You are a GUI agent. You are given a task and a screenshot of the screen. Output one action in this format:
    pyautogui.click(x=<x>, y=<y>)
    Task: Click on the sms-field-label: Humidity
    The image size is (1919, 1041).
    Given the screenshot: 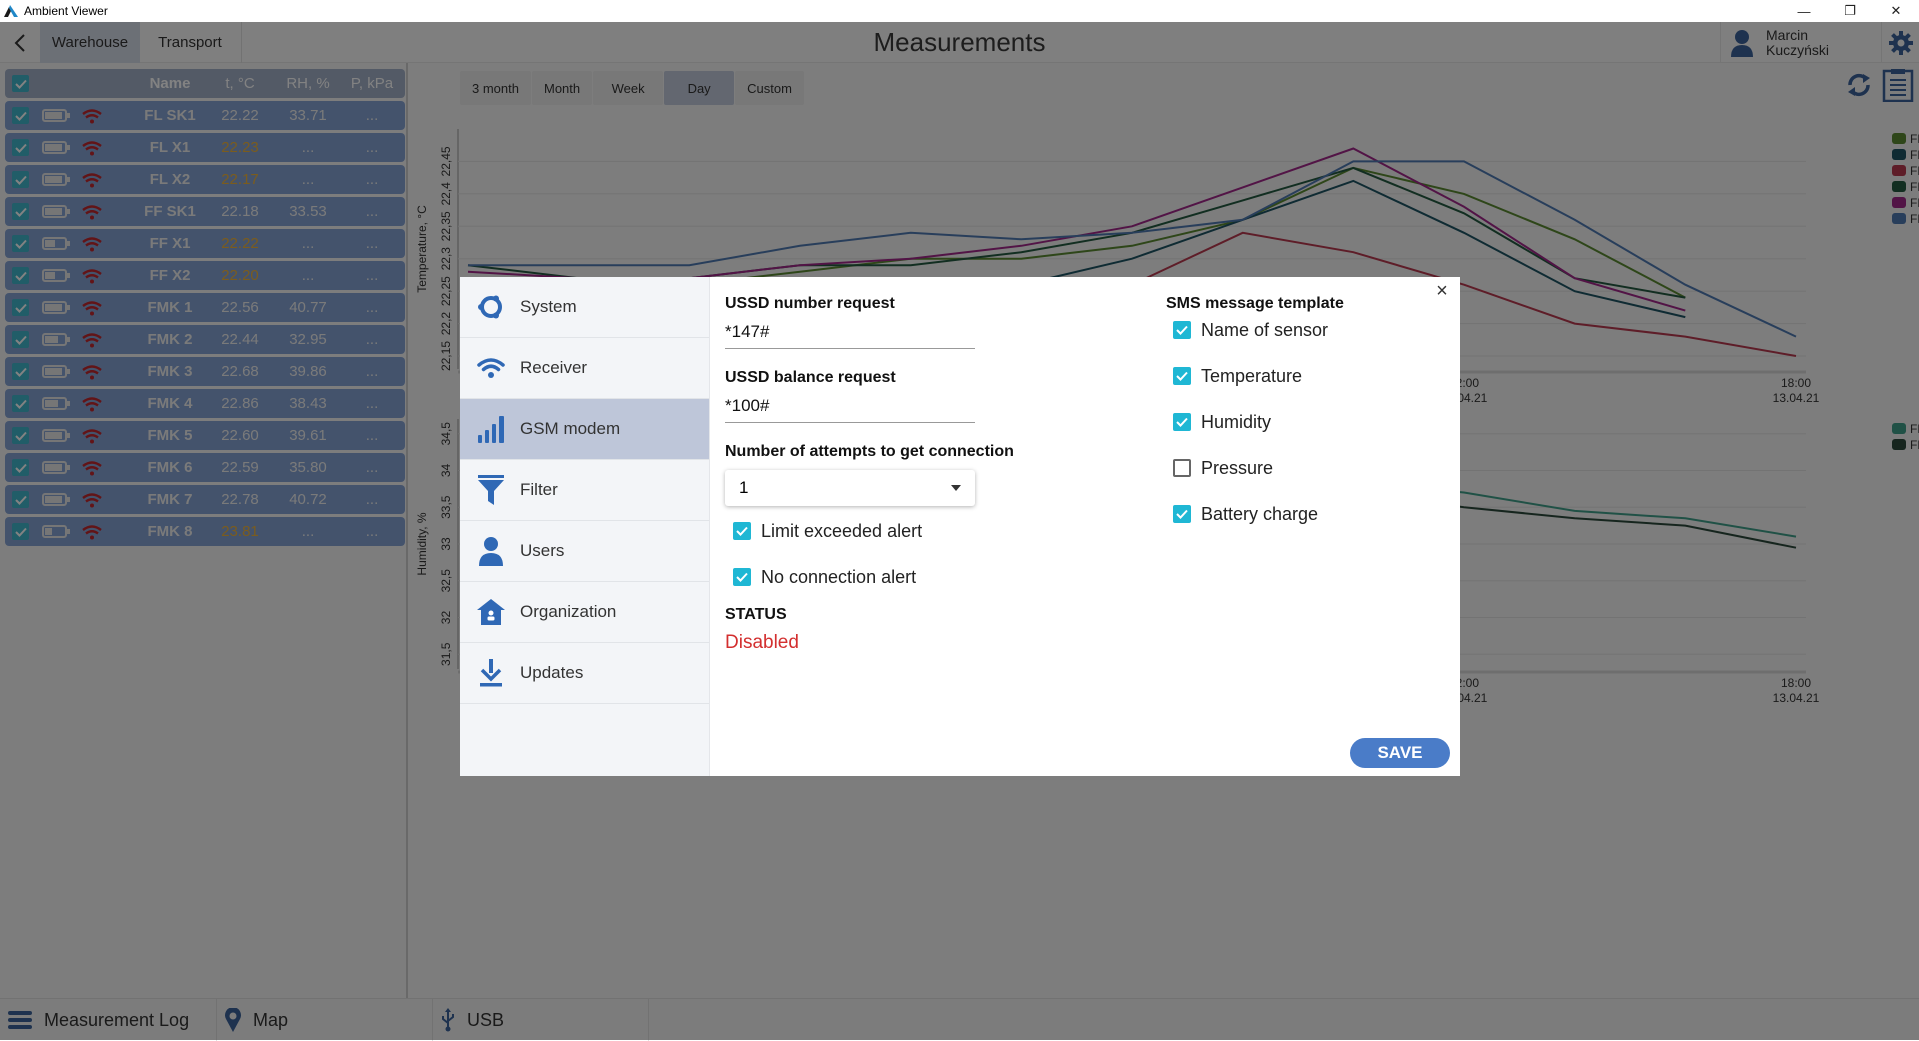 What is the action you would take?
    pyautogui.click(x=1236, y=421)
    